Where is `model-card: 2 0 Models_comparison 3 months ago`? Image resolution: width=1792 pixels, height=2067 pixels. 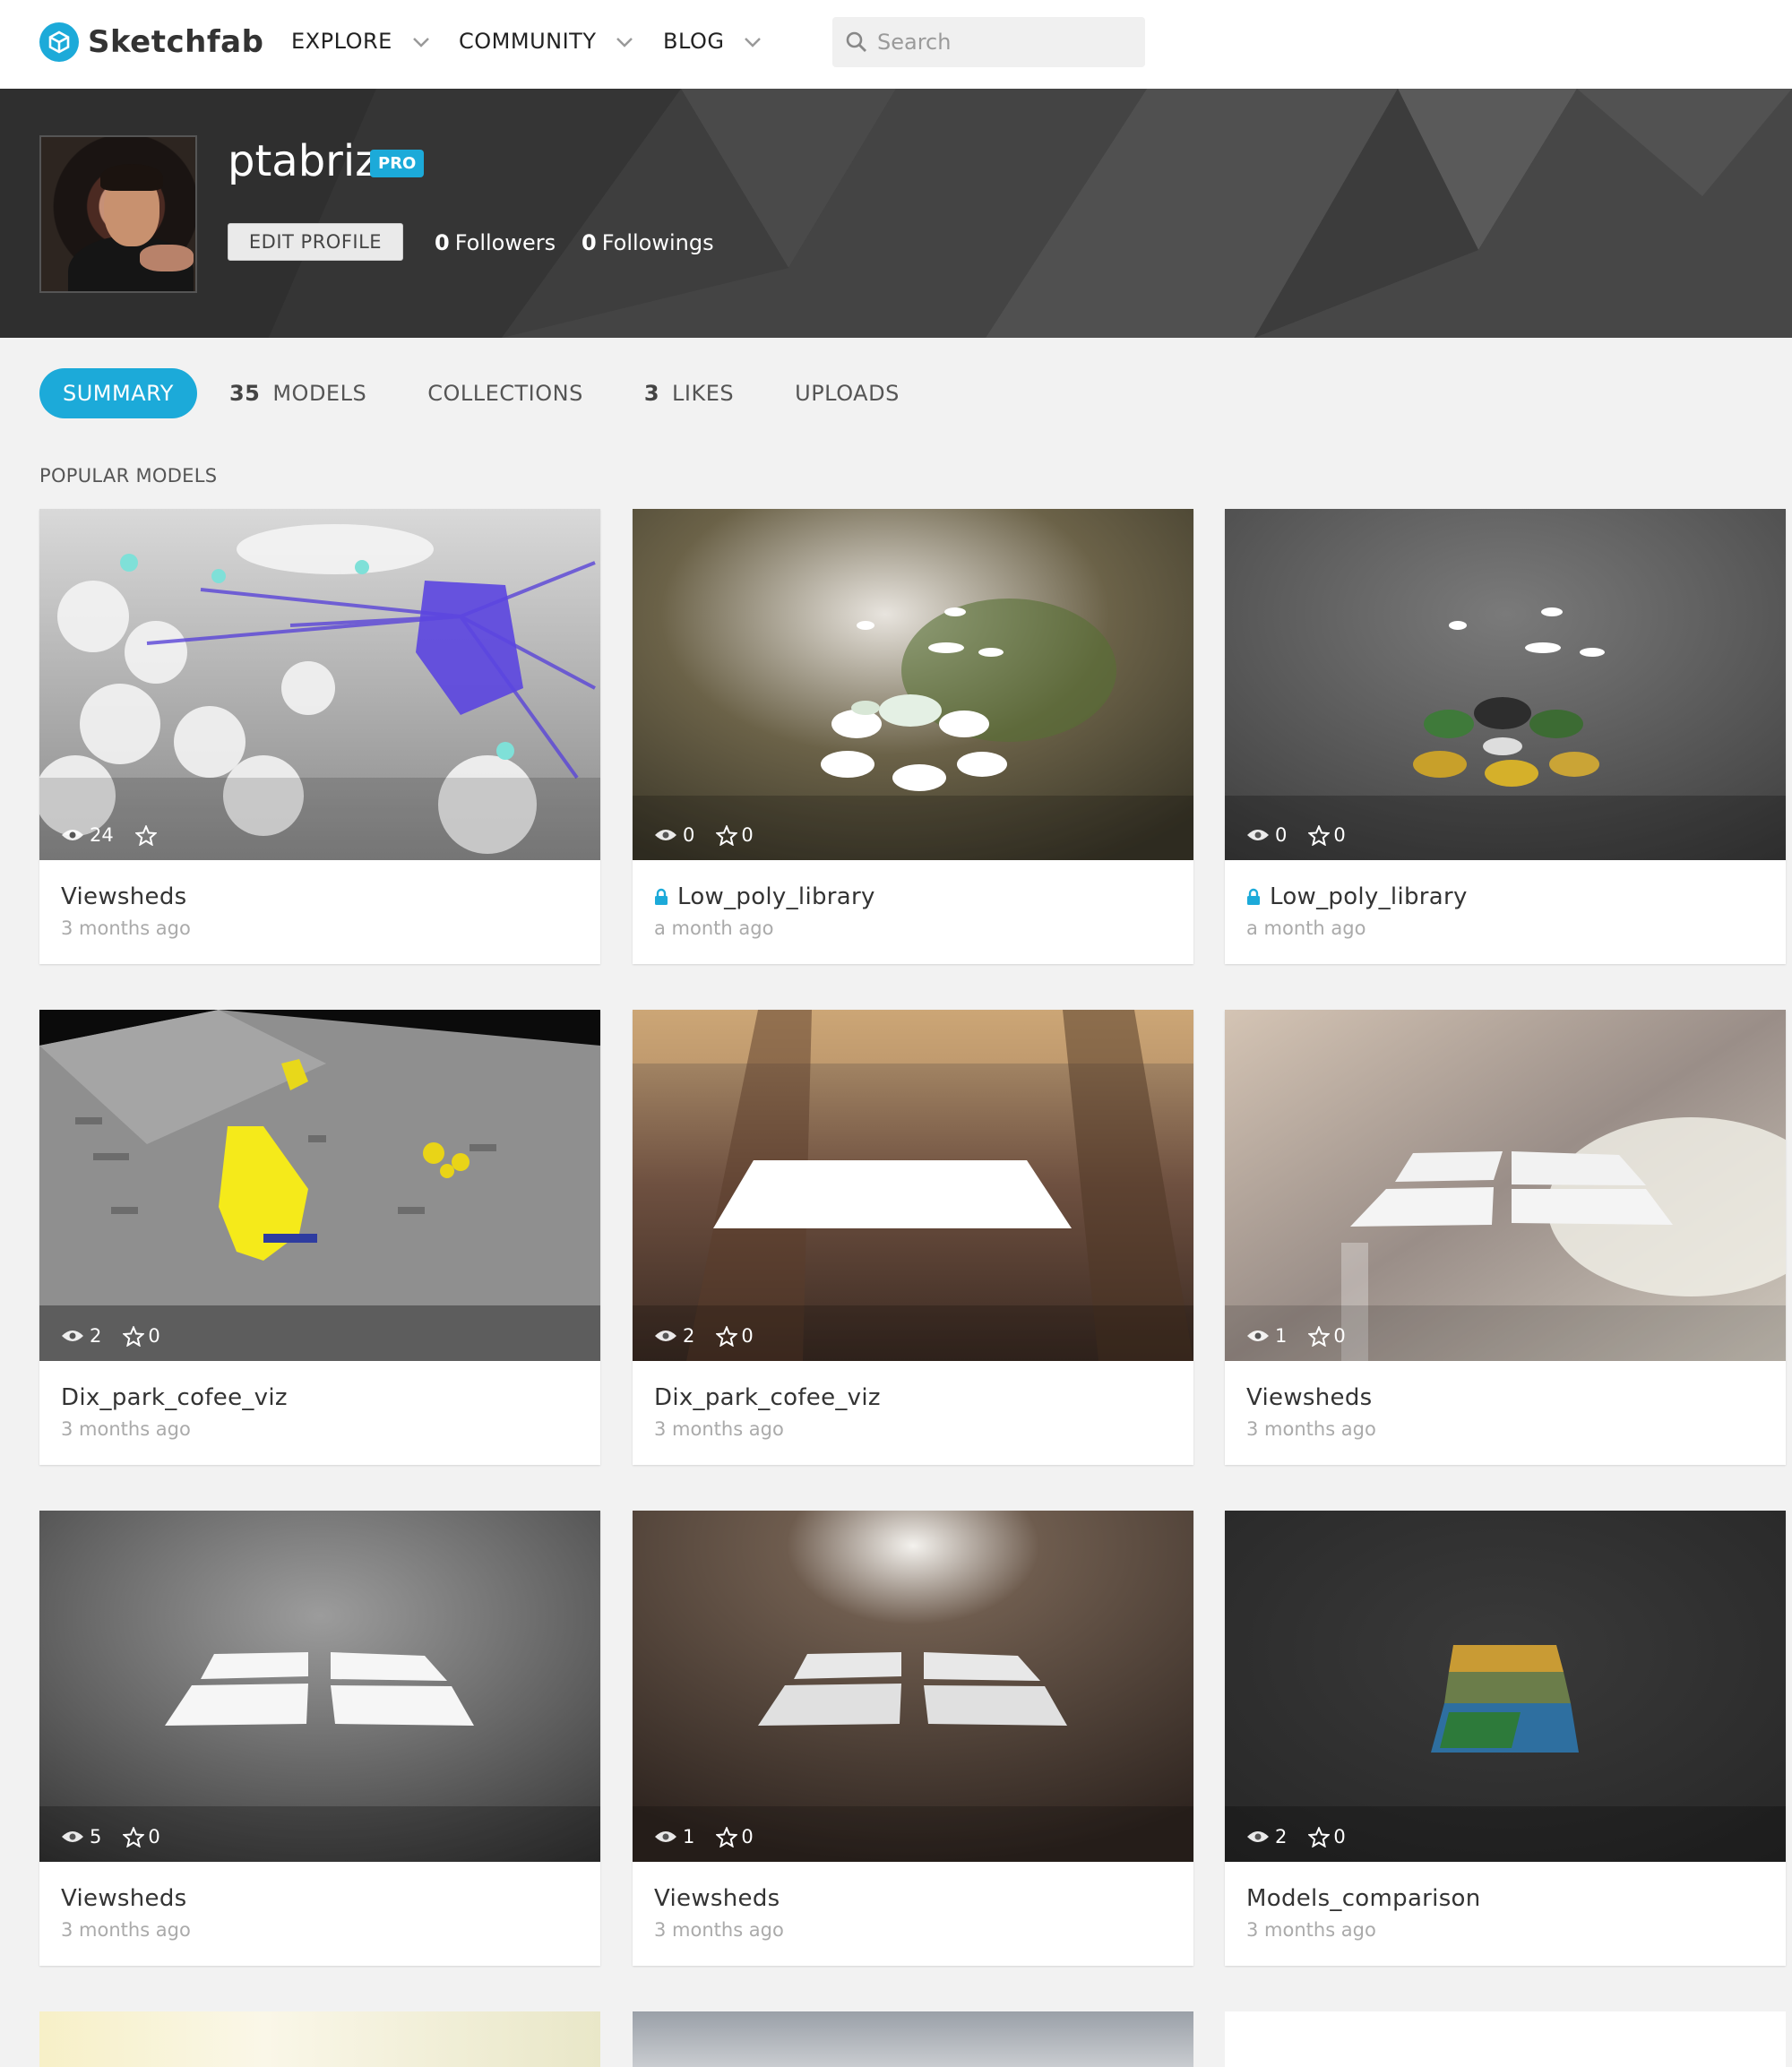 model-card: 2 0 Models_comparison 3 months ago is located at coordinates (1505, 1738).